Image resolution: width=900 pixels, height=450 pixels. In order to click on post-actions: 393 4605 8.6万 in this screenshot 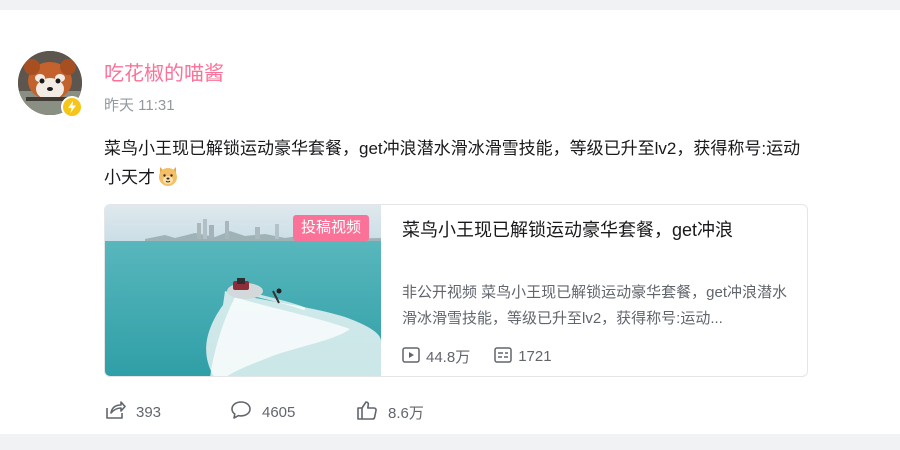, I will do `click(293, 412)`.